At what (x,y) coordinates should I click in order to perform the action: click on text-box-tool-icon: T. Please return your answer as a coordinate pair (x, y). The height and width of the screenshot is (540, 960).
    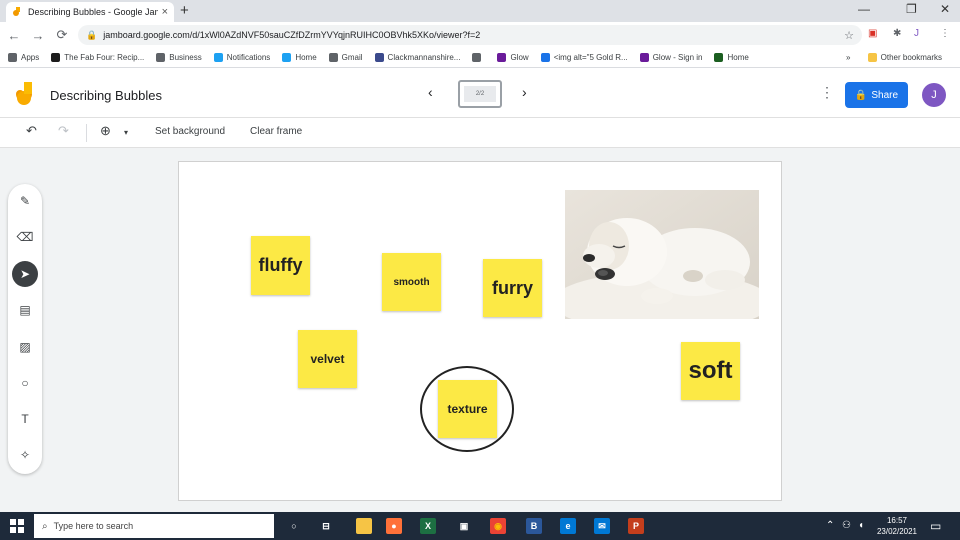
    Looking at the image, I should click on (25, 419).